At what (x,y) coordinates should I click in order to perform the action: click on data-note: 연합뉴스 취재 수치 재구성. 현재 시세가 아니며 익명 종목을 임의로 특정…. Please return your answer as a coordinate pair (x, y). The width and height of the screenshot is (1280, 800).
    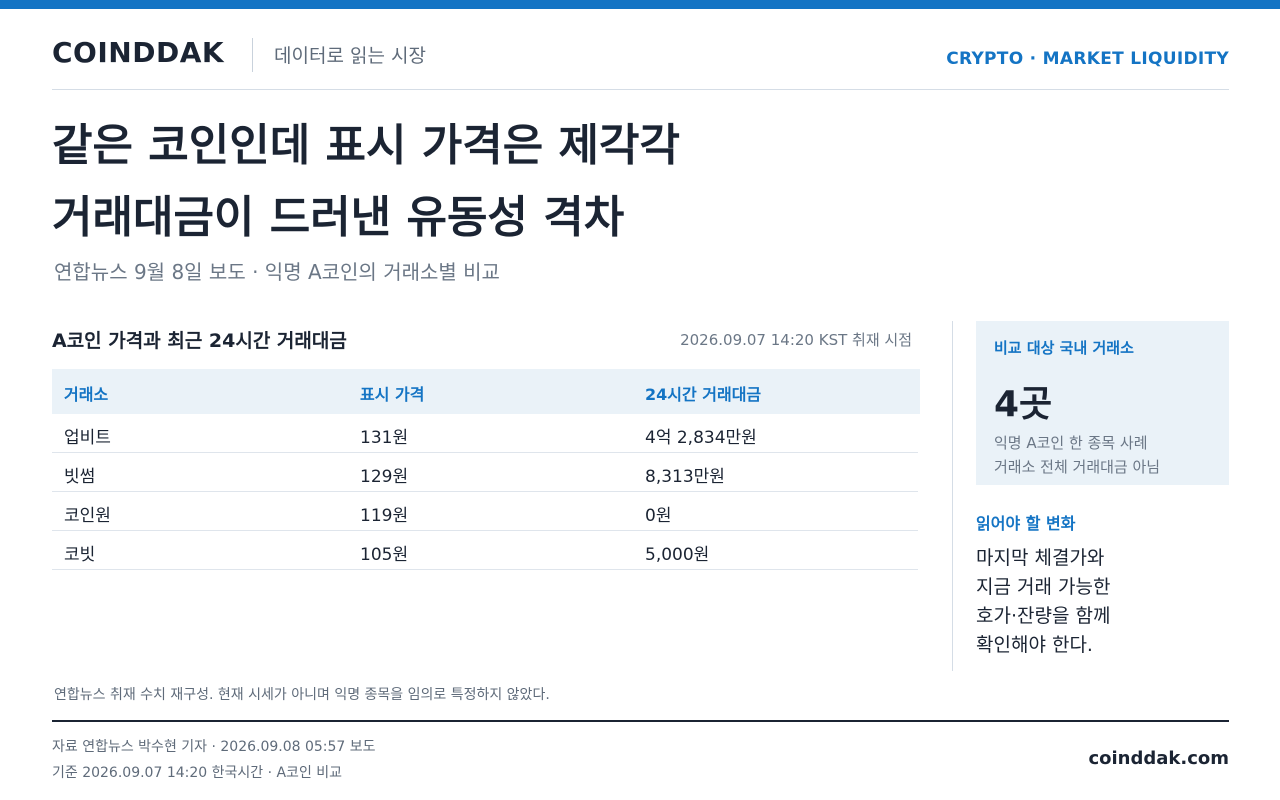
    Looking at the image, I should click on (302, 695).